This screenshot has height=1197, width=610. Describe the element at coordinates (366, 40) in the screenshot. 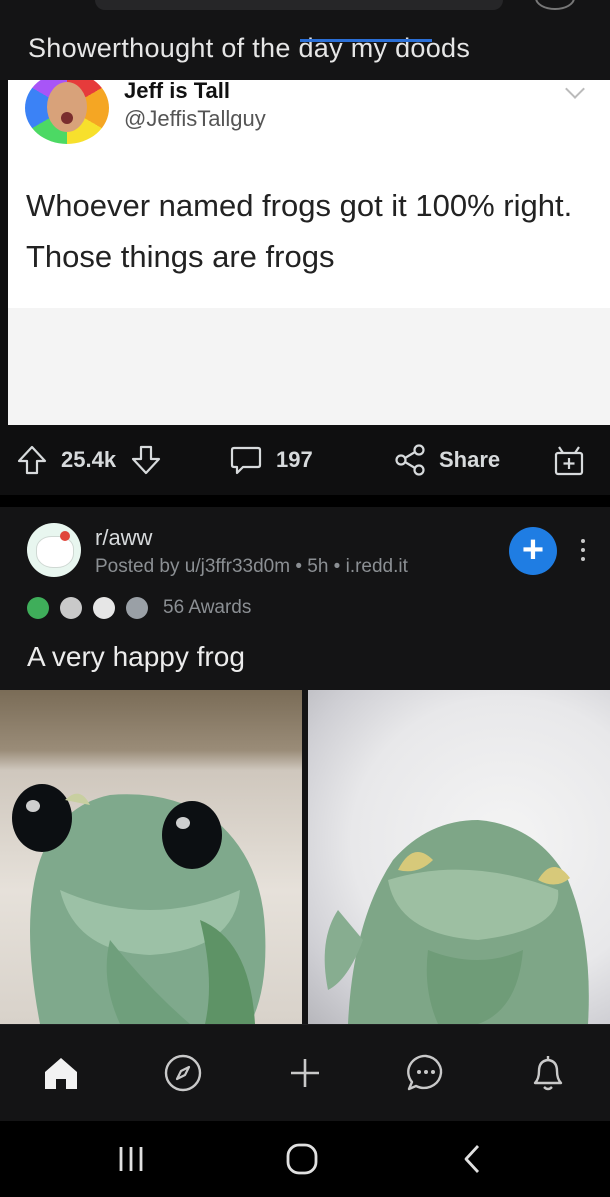

I see `title-underline` at that location.